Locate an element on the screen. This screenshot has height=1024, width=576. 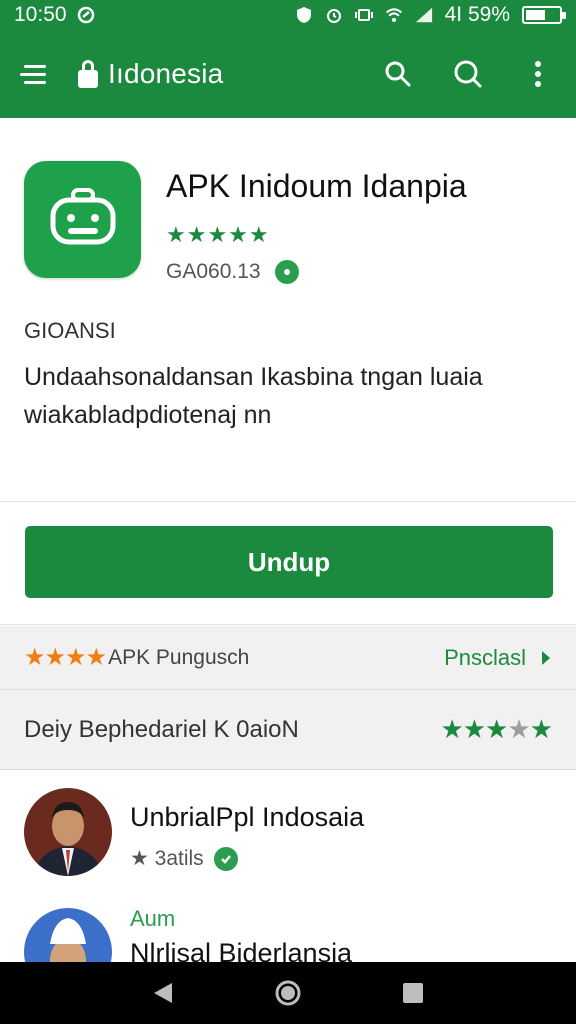
wifi-icon is located at coordinates (394, 15).